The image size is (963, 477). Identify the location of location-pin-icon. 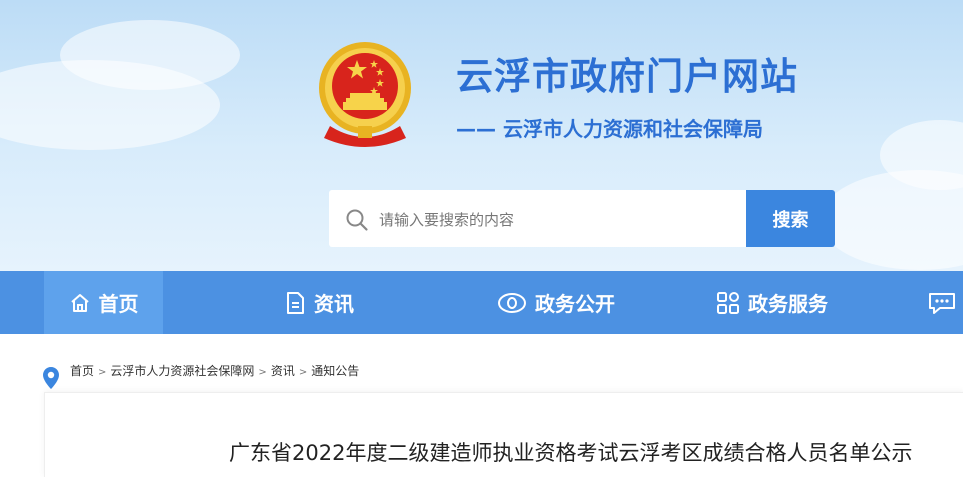
(51, 378).